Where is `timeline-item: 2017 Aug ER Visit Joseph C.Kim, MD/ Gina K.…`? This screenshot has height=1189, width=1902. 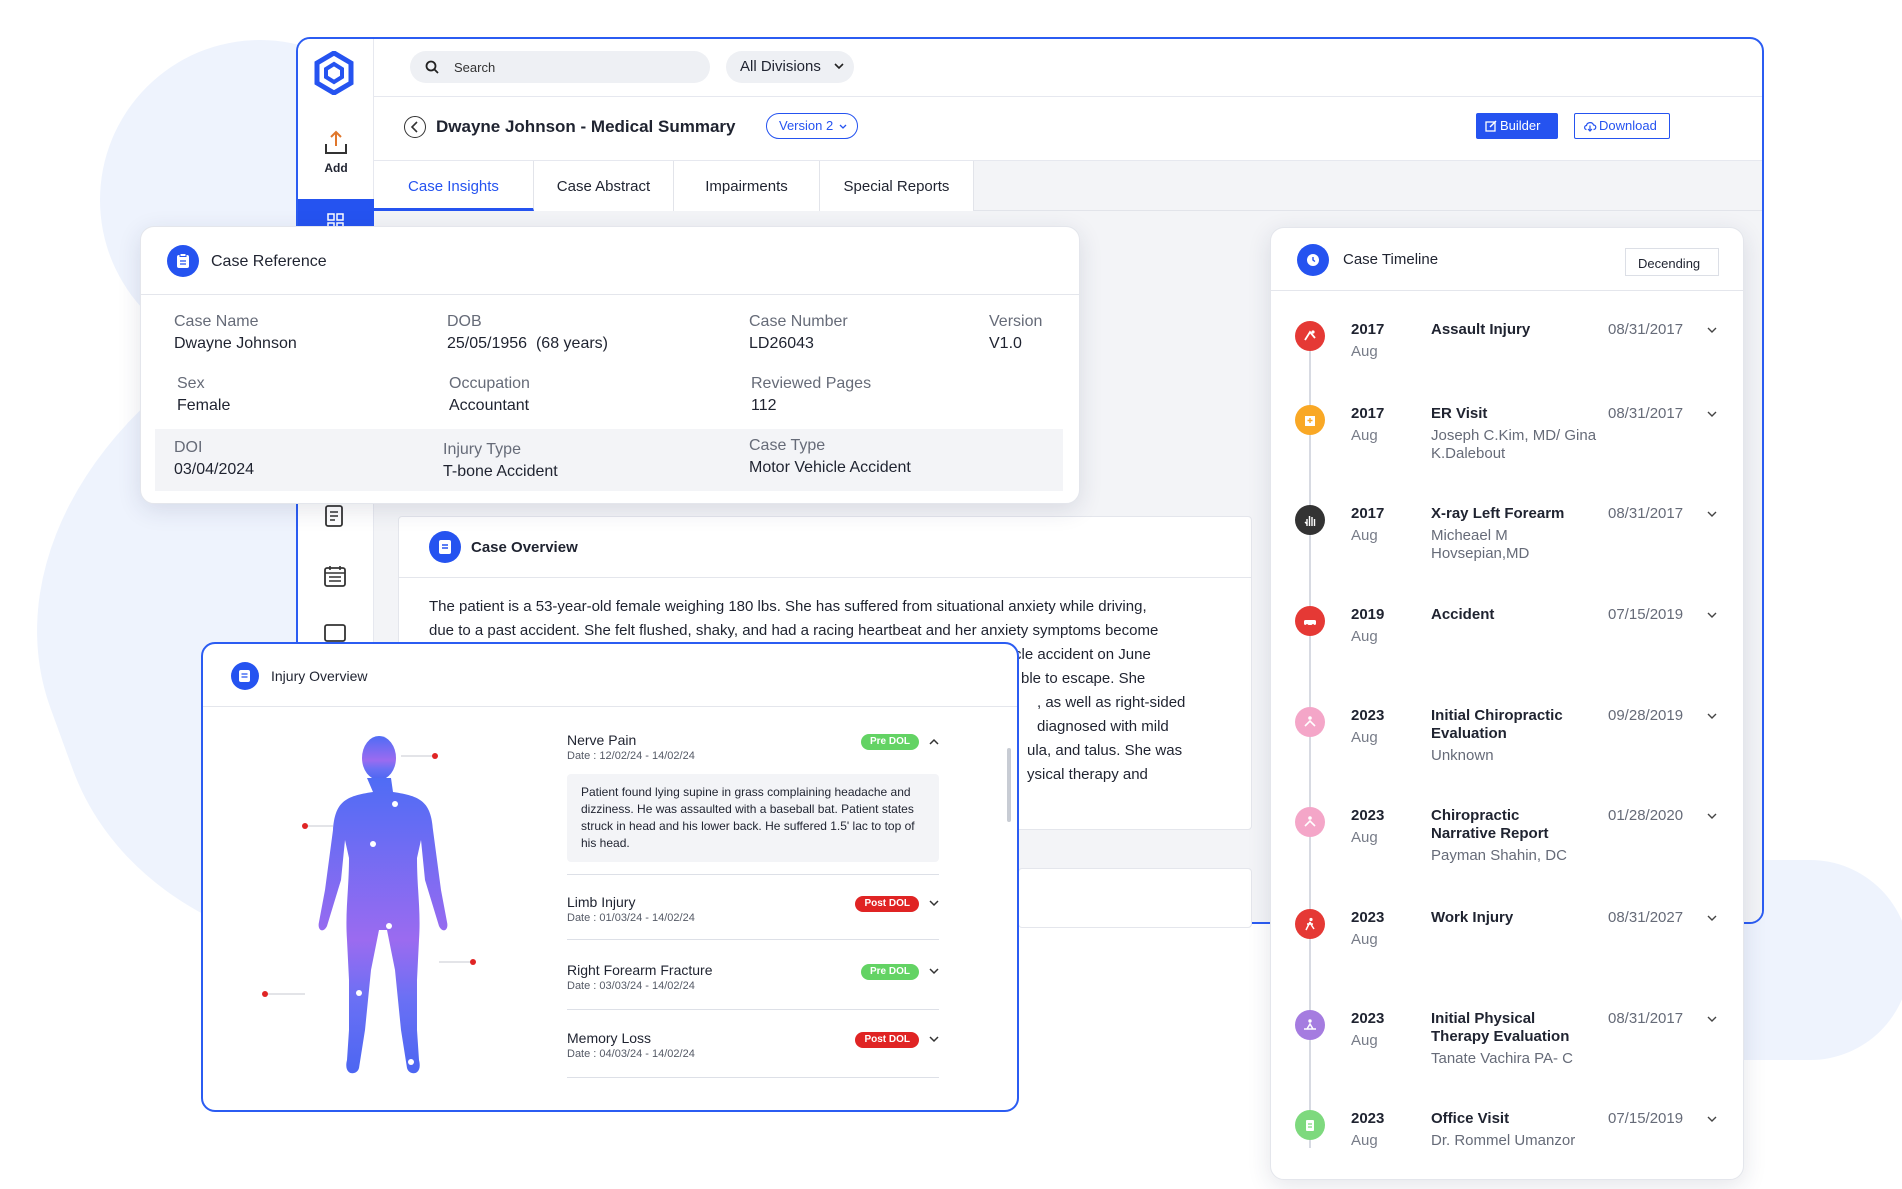 timeline-item: 2017 Aug ER Visit Joseph C.Kim, MD/ Gina K.… is located at coordinates (1507, 453).